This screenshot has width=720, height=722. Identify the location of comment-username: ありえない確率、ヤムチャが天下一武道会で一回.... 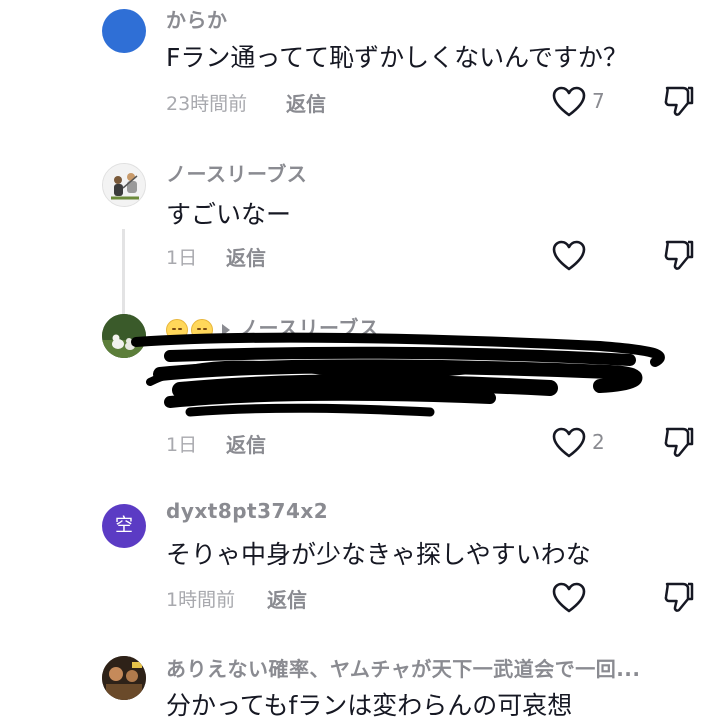
(403, 667).